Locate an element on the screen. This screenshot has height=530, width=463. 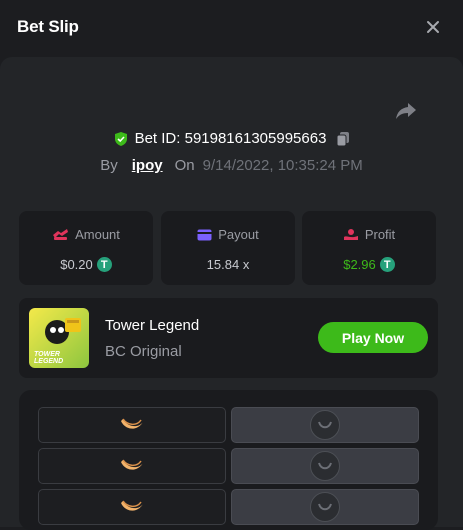
game-thumbnail: TOWER LEGEND is located at coordinates (59, 338).